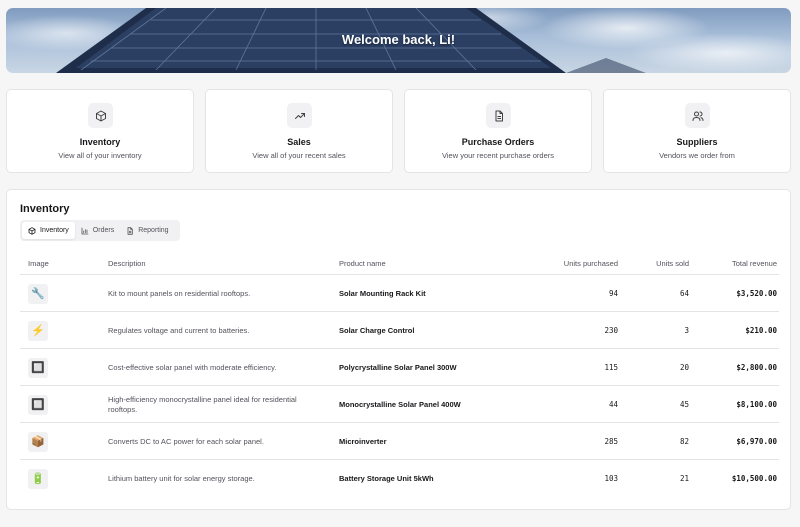  I want to click on product-name: Polycrystalline Solar Panel 300W, so click(398, 367).